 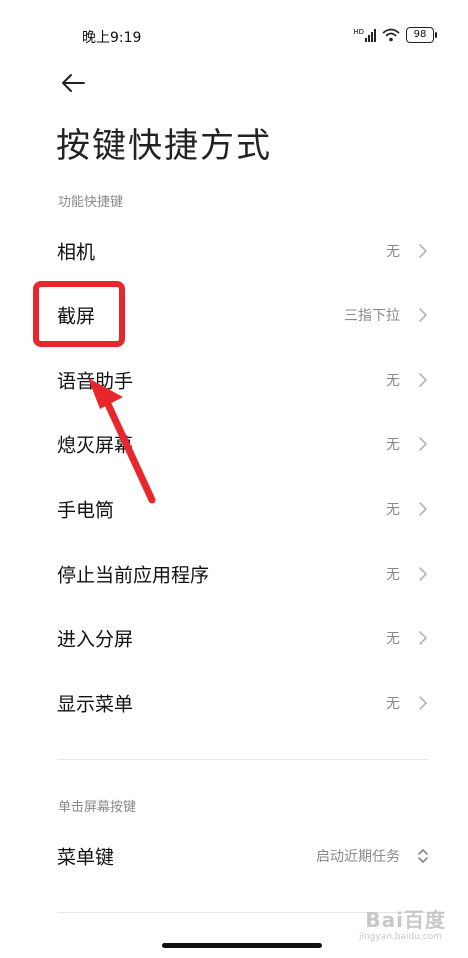 What do you see at coordinates (97, 807) in the screenshot?
I see `section-header-screen-keys: 单击屏幕按键` at bounding box center [97, 807].